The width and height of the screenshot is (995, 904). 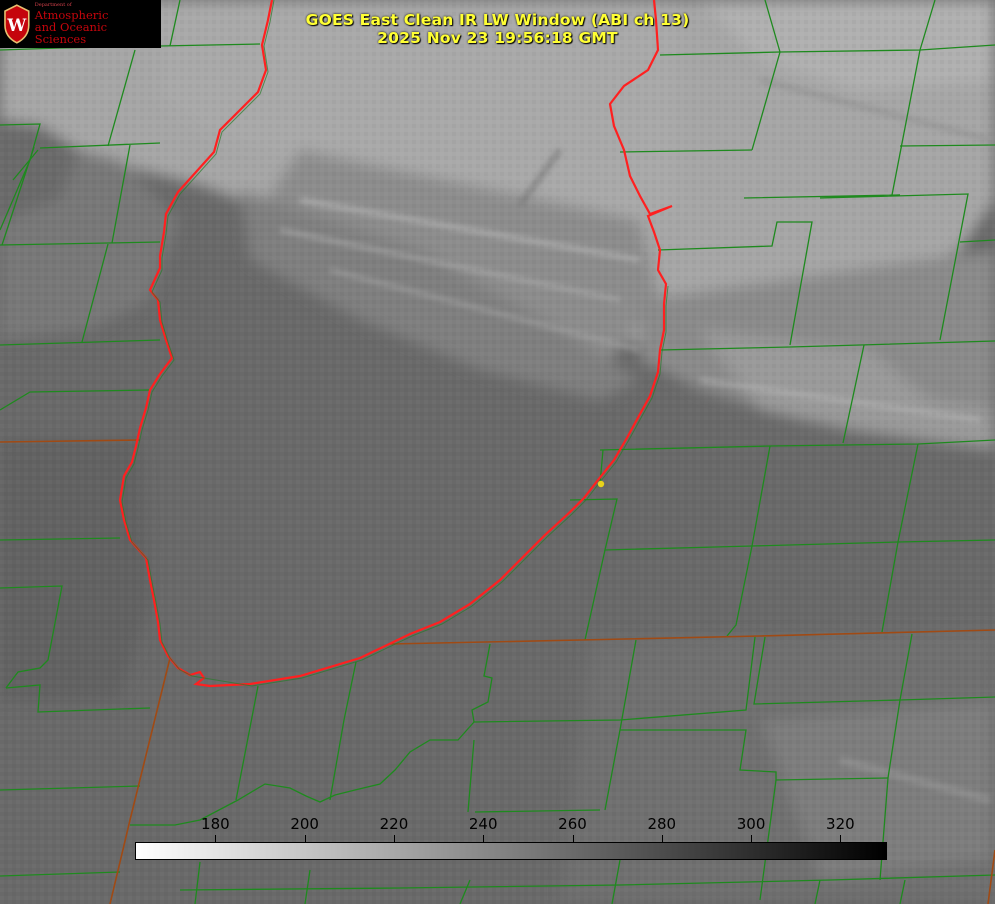 What do you see at coordinates (497, 38) in the screenshot?
I see `title-timestamp: 2025 Nov 23 19:56:18 GMT` at bounding box center [497, 38].